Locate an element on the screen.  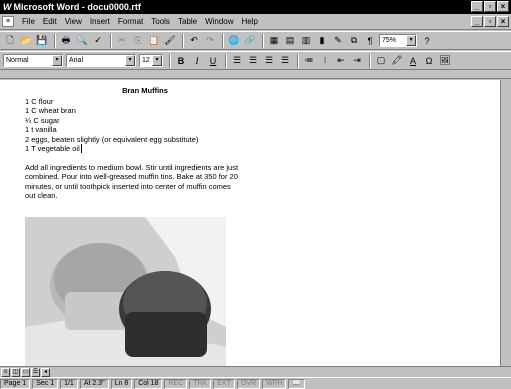
format-painter-icon: 🖌 is located at coordinates (170, 41).